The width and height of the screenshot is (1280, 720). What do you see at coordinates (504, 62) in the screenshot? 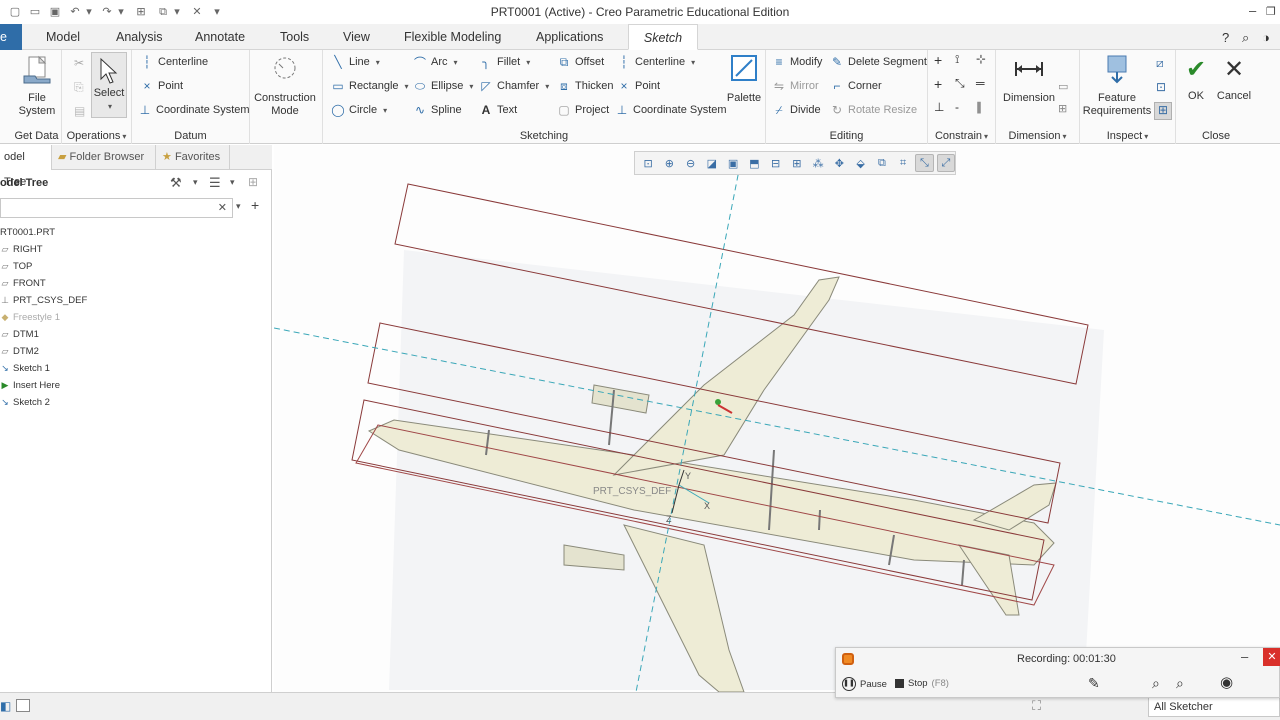
I see `fillet-button: ╮ Fillet ▾` at bounding box center [504, 62].